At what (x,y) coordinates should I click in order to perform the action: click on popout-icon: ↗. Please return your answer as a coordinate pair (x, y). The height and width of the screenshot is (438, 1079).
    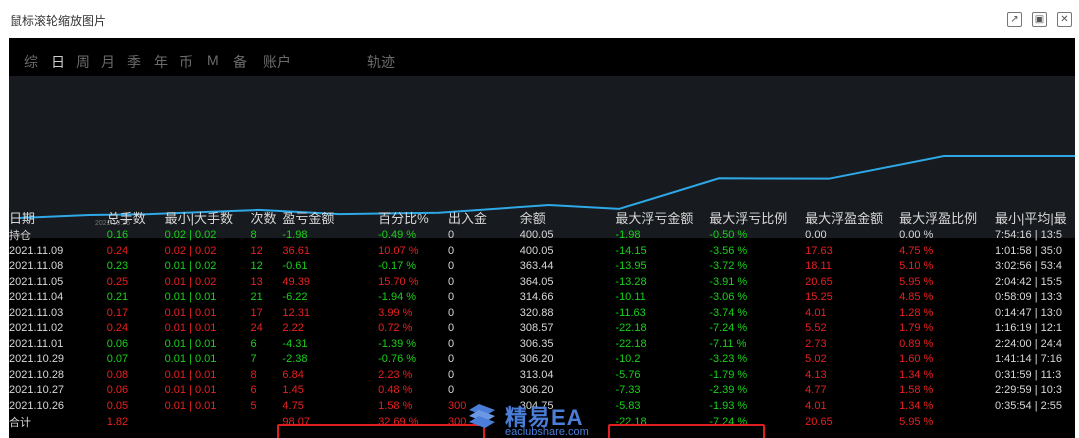
    Looking at the image, I should click on (1014, 19).